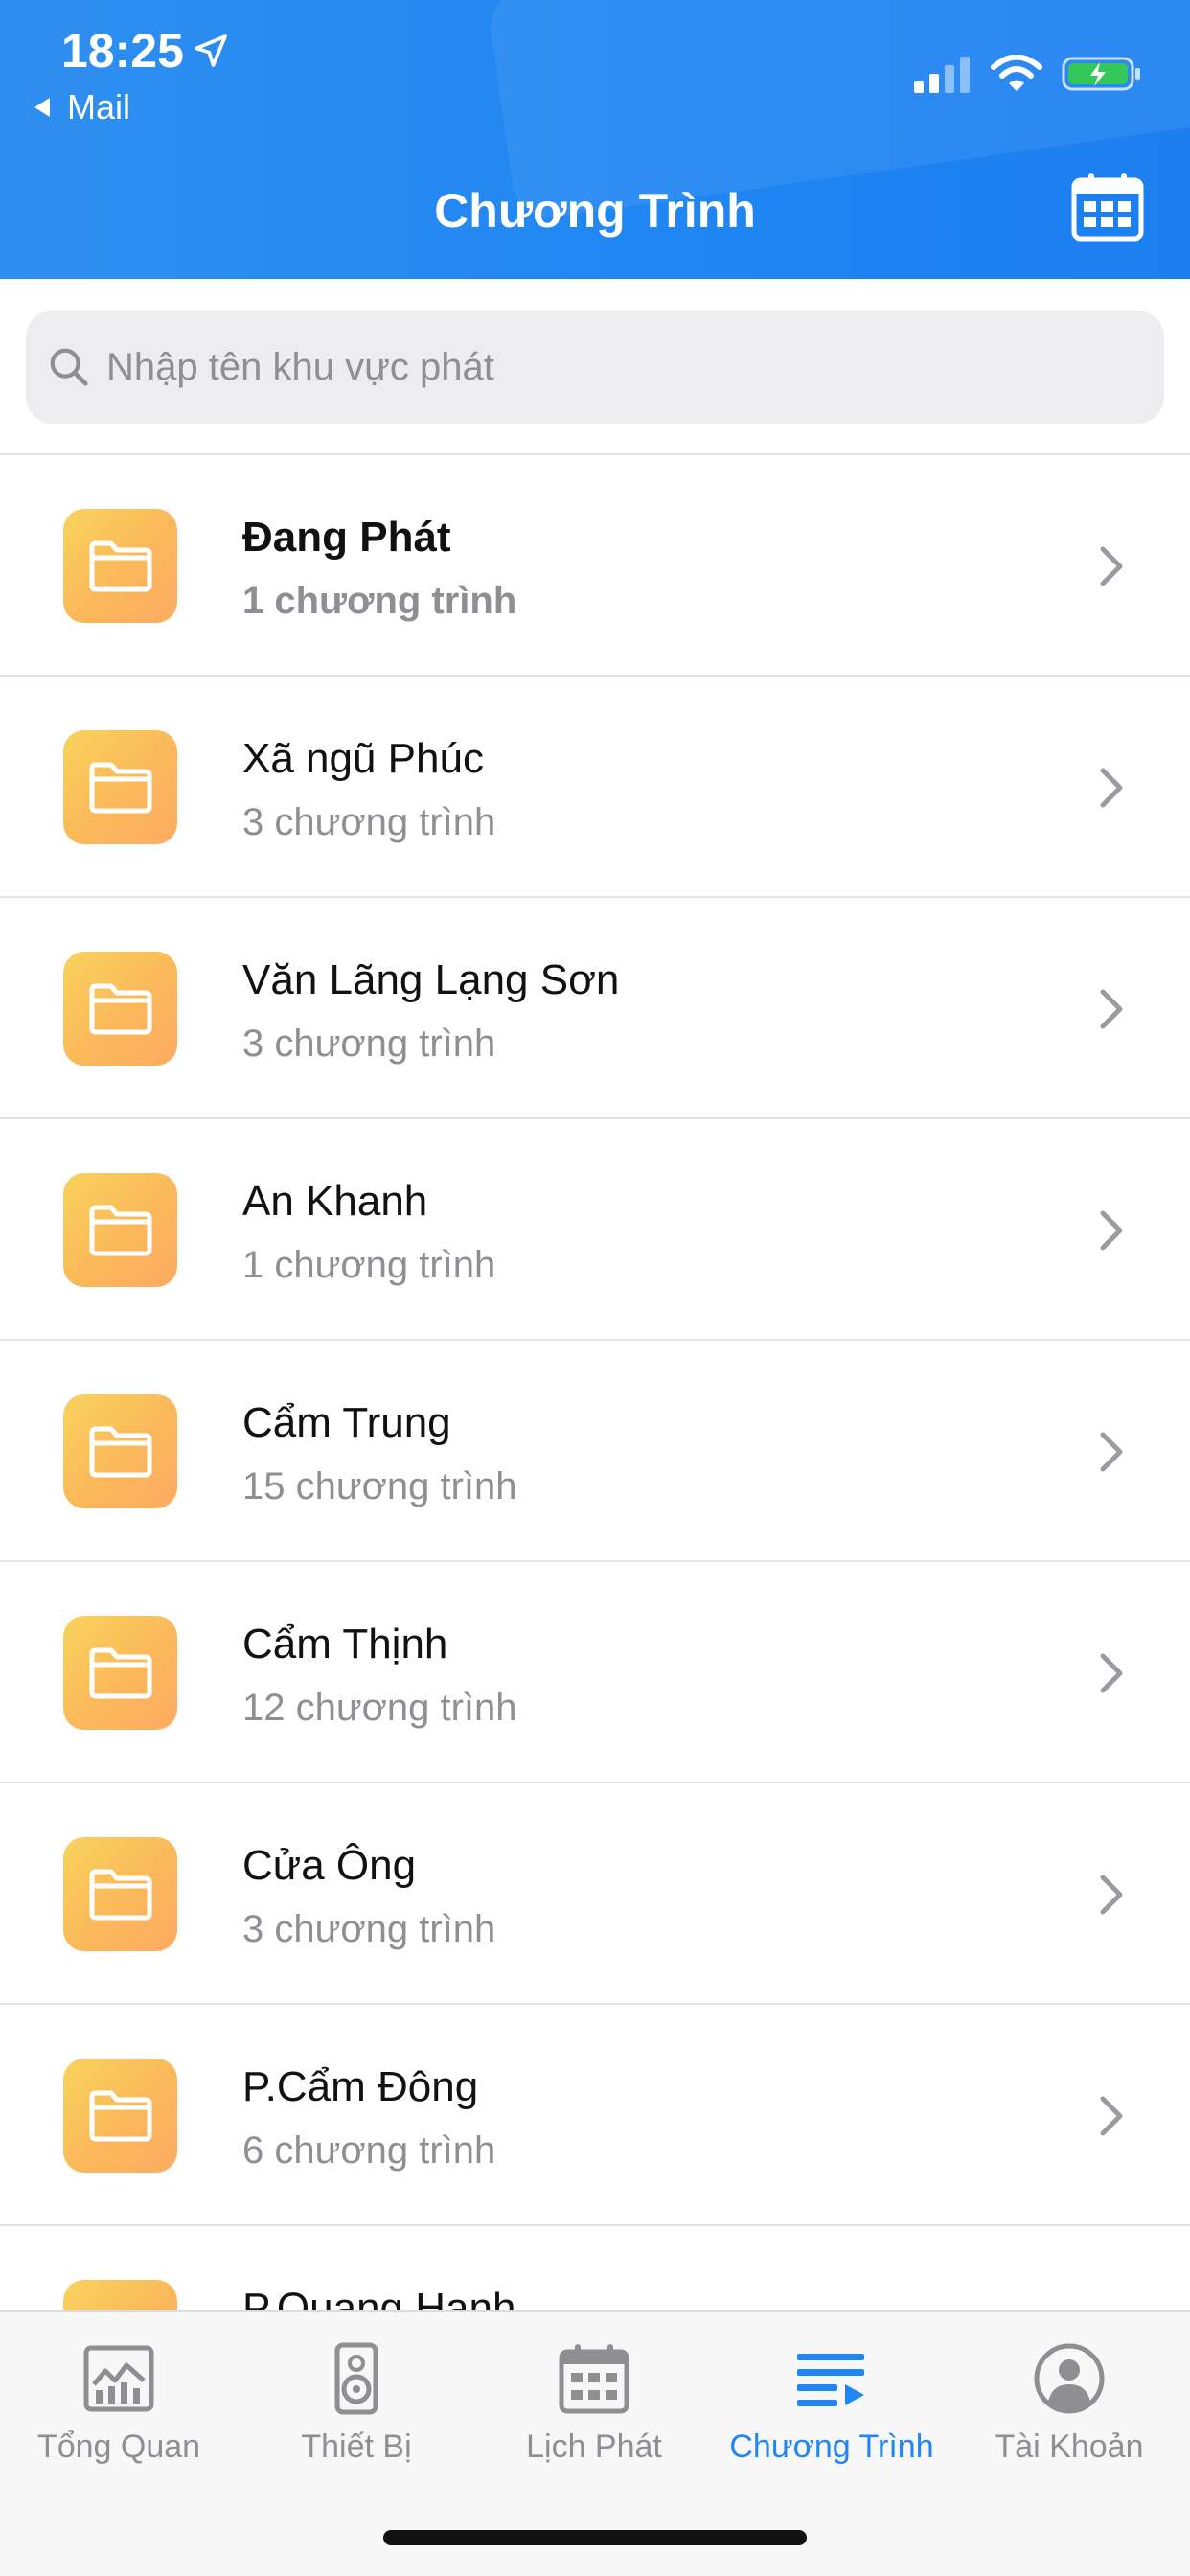  I want to click on tab-thiet-bi: Thiết Bị, so click(357, 2412).